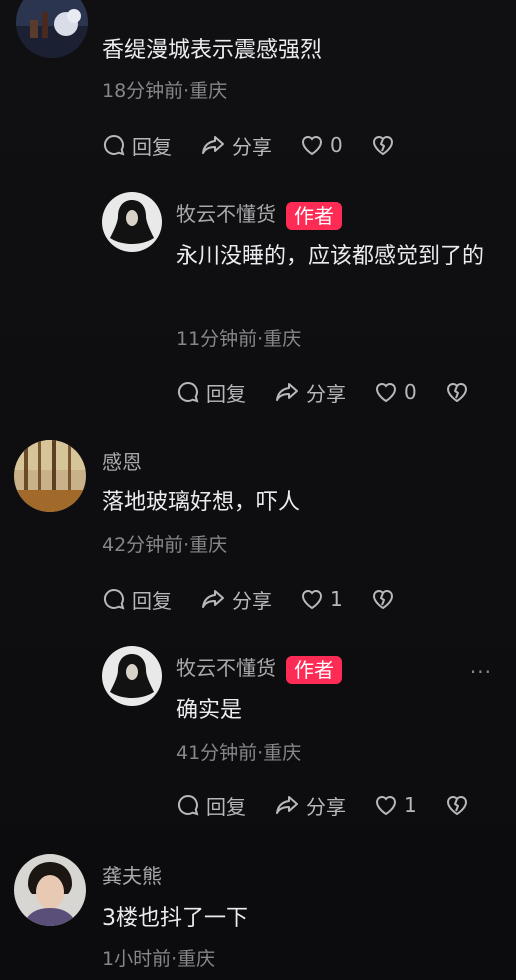  Describe the element at coordinates (212, 50) in the screenshot. I see `comment-text: 香缇漫城表示震感强烈` at that location.